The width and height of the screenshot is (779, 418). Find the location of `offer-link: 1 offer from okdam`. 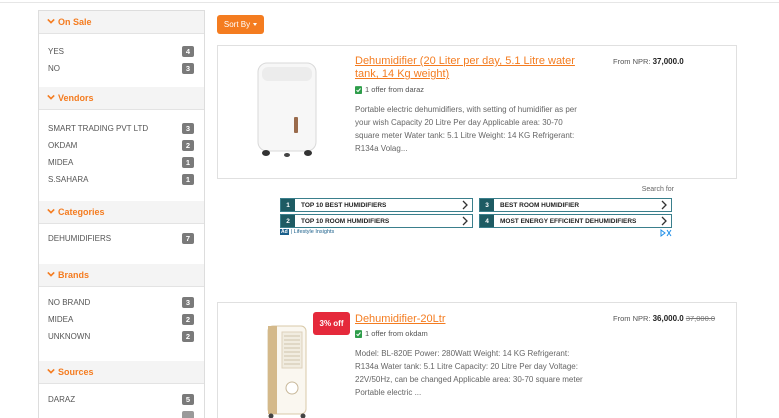

offer-link: 1 offer from okdam is located at coordinates (391, 333).